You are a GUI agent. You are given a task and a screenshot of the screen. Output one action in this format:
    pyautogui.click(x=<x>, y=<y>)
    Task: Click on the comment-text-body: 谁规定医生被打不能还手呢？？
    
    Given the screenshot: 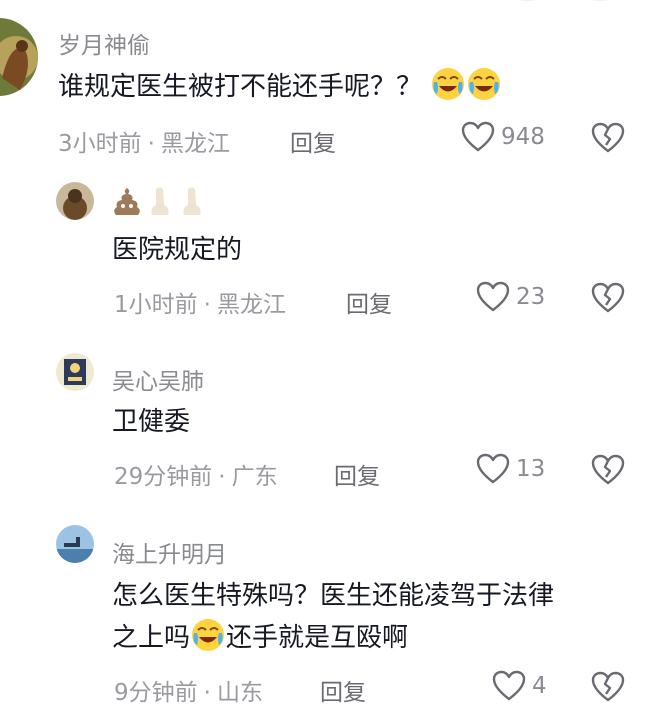 What is the action you would take?
    pyautogui.click(x=240, y=87)
    